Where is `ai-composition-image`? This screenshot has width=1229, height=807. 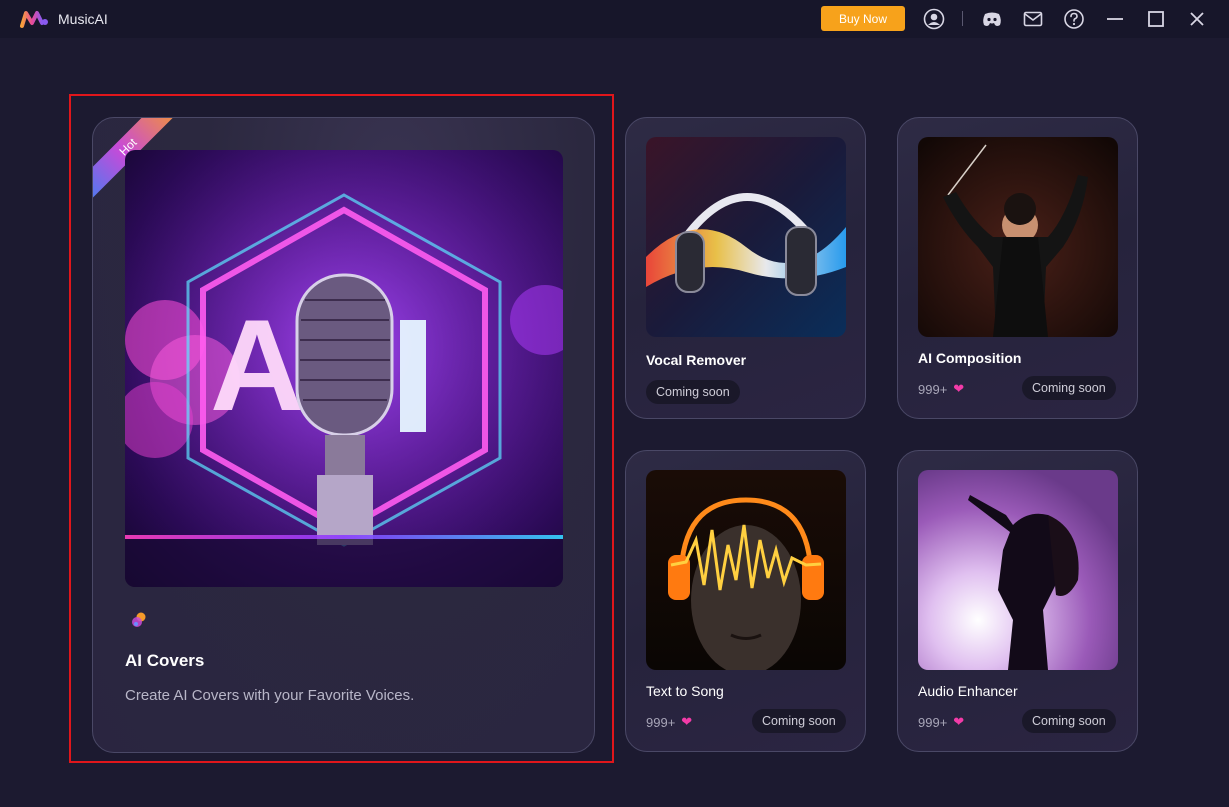 ai-composition-image is located at coordinates (1018, 237).